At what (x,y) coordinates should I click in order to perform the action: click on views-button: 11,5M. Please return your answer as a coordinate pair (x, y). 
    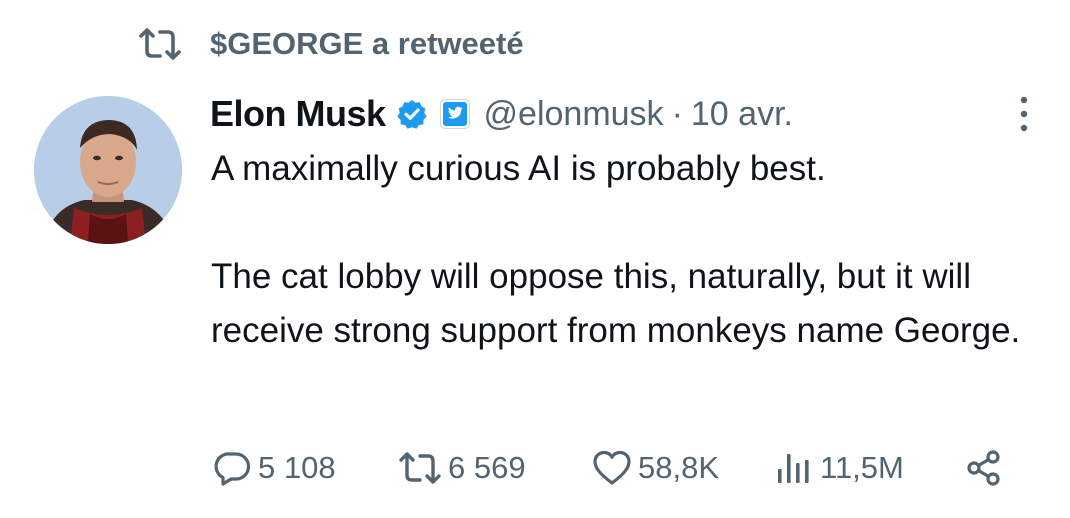
    Looking at the image, I should click on (839, 468).